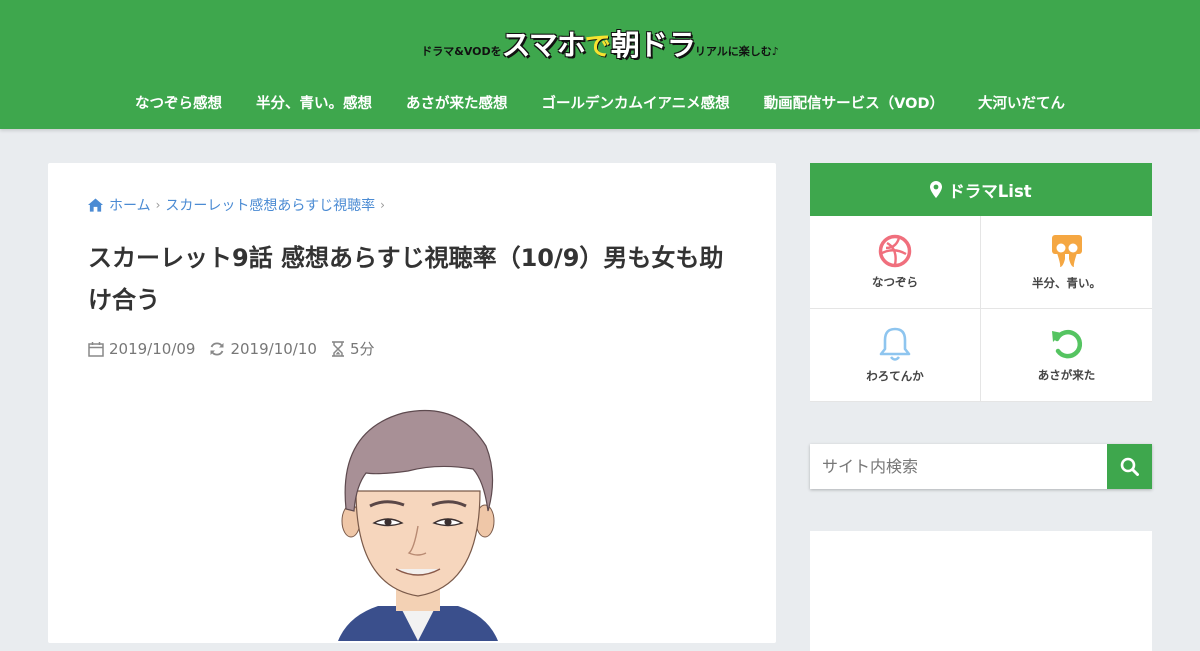 This screenshot has height=651, width=1200. What do you see at coordinates (958, 466) in the screenshot?
I see `search-input` at bounding box center [958, 466].